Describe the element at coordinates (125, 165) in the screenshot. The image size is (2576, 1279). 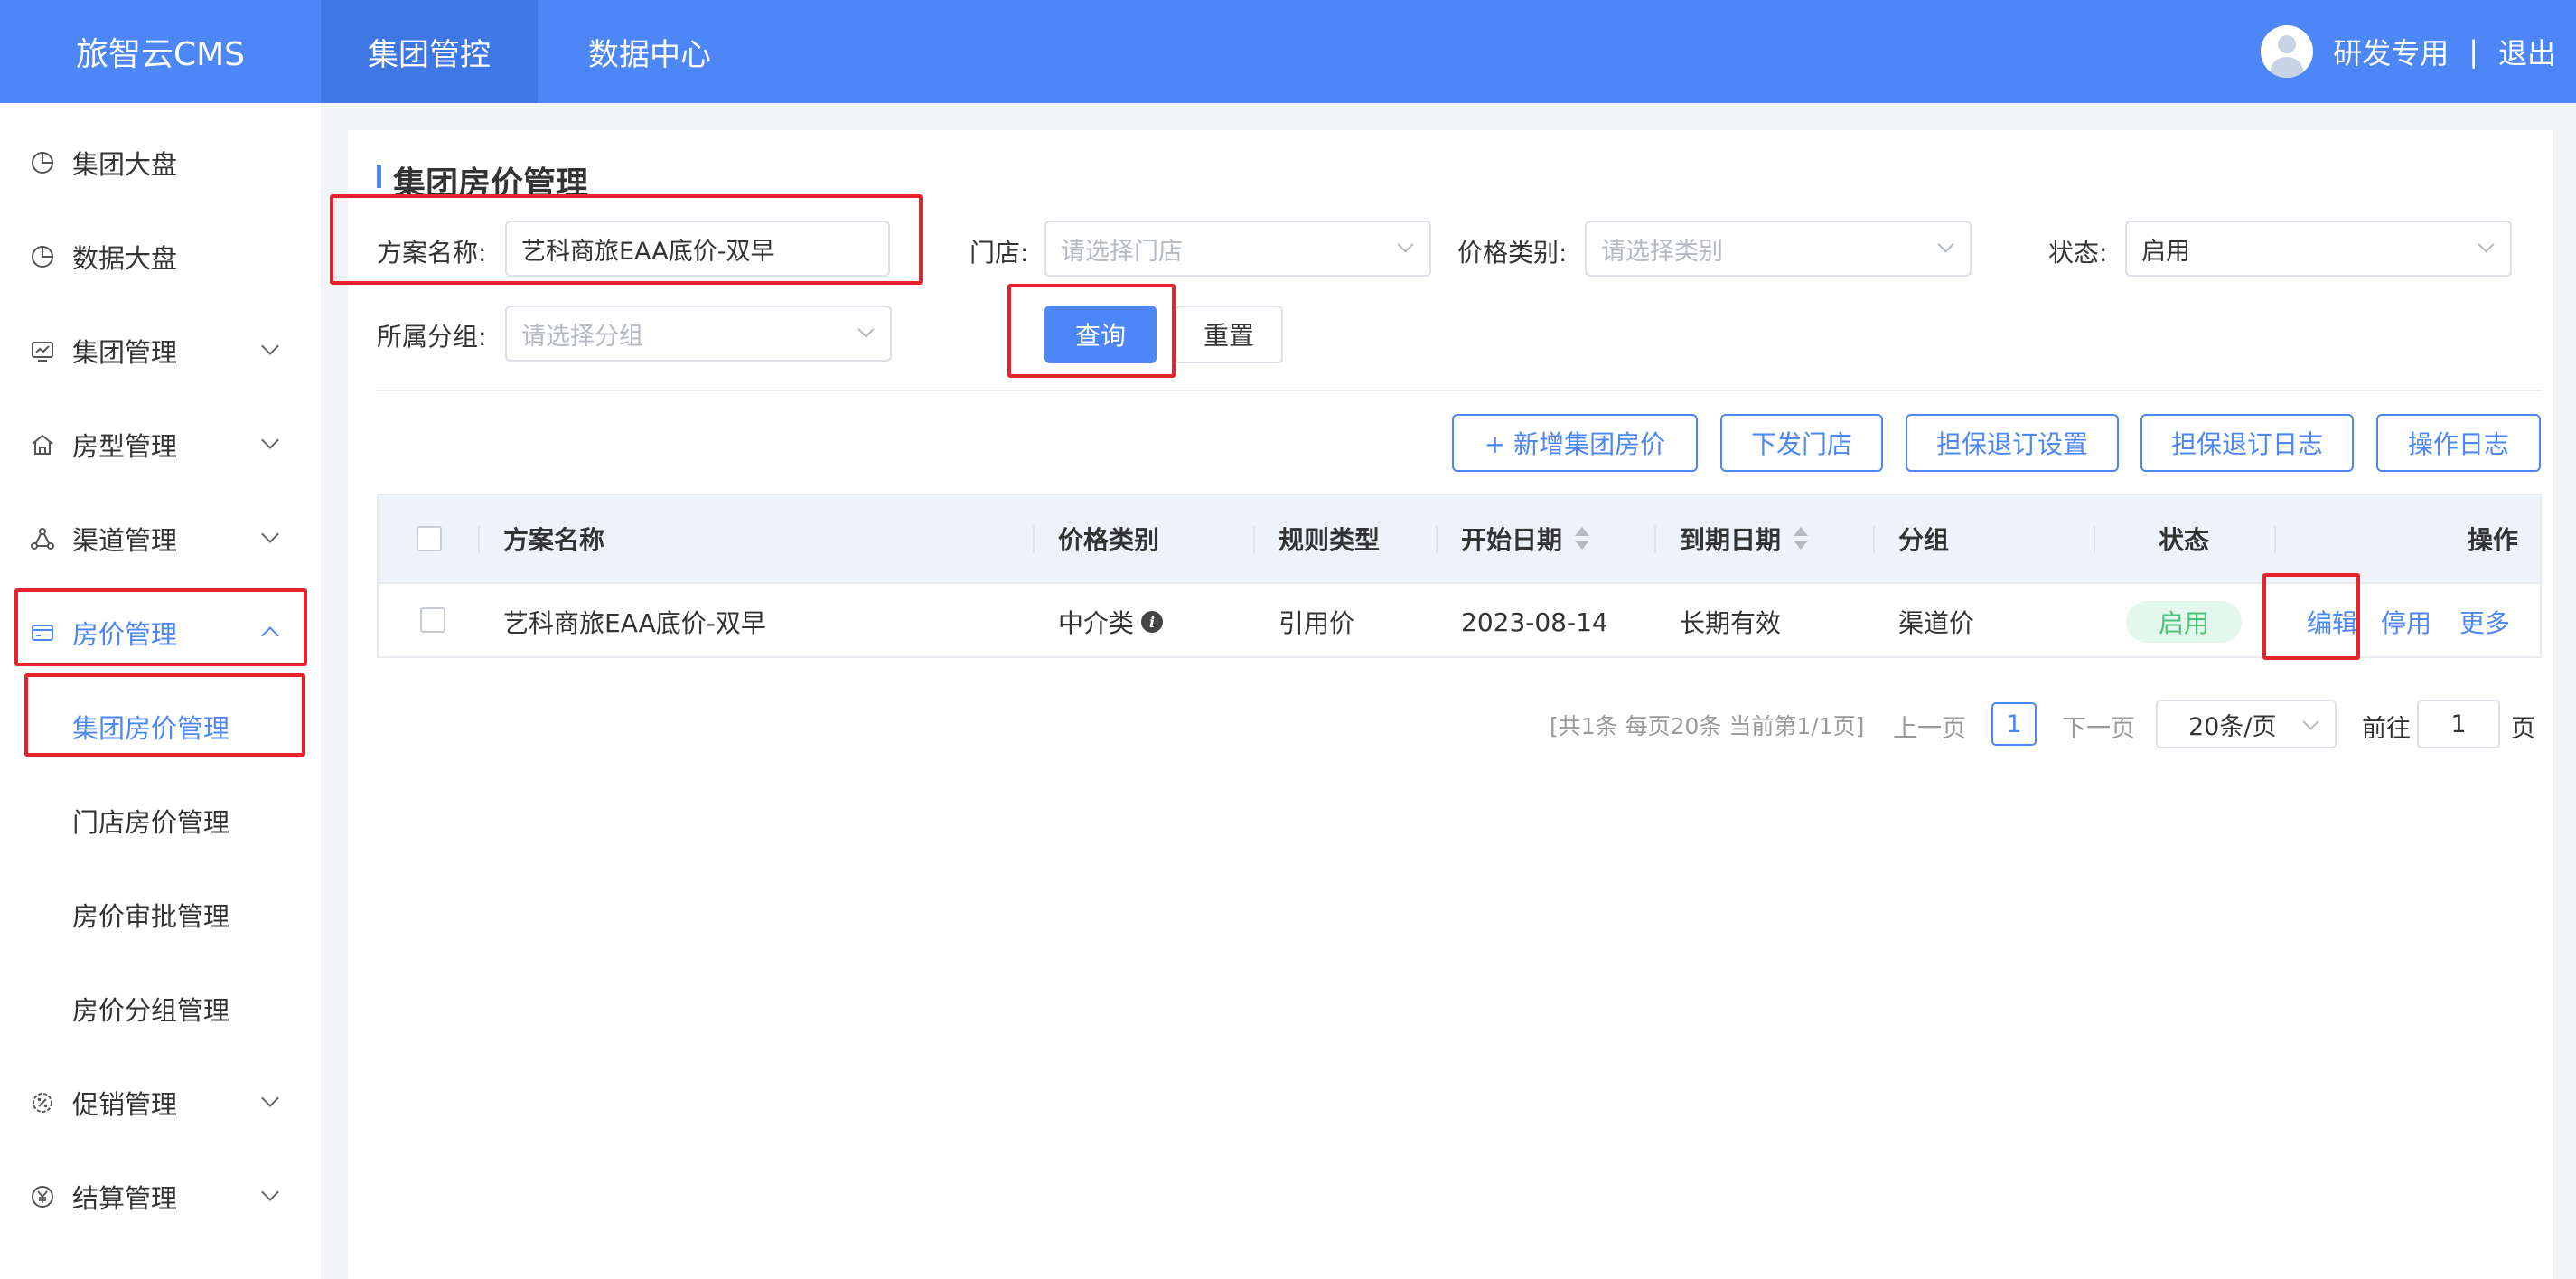
I see `sidebar-item-label: 集团大盘` at that location.